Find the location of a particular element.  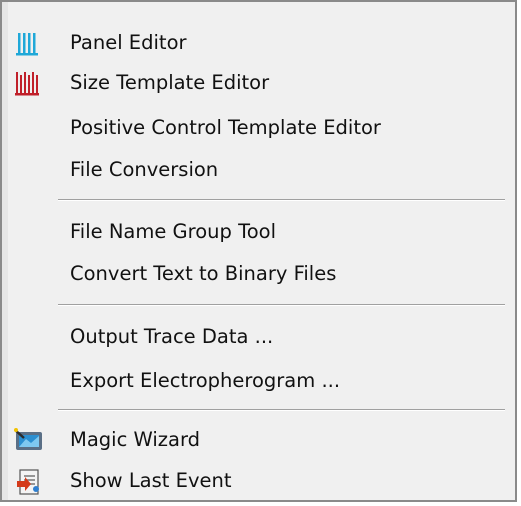

menu-left-edge is located at coordinates (5, 251).